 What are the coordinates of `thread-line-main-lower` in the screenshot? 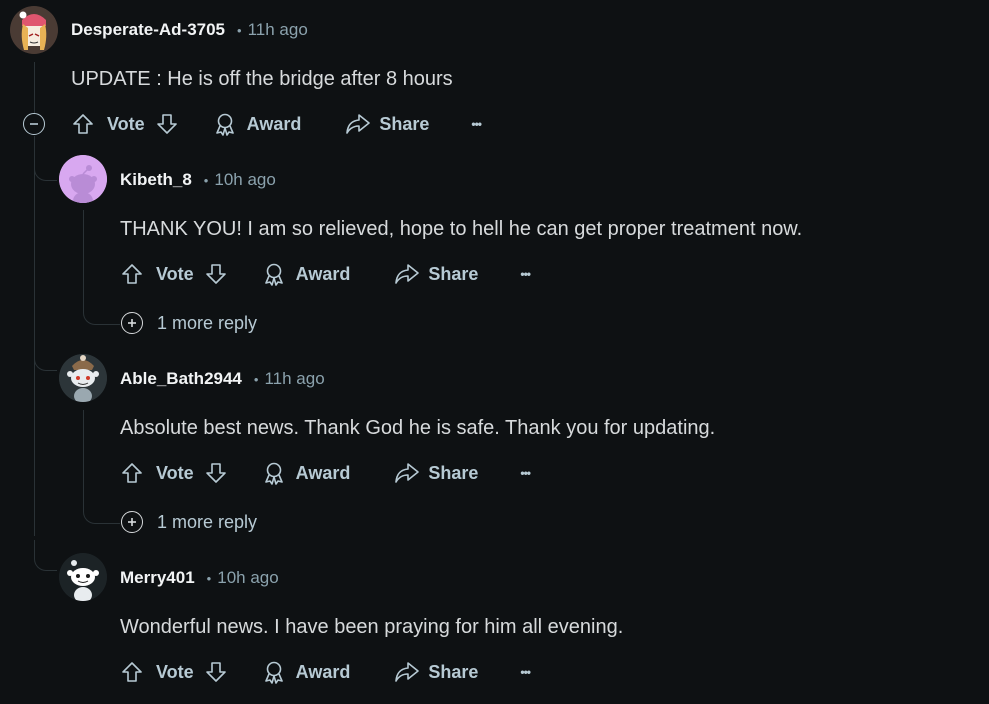 It's located at (34, 336).